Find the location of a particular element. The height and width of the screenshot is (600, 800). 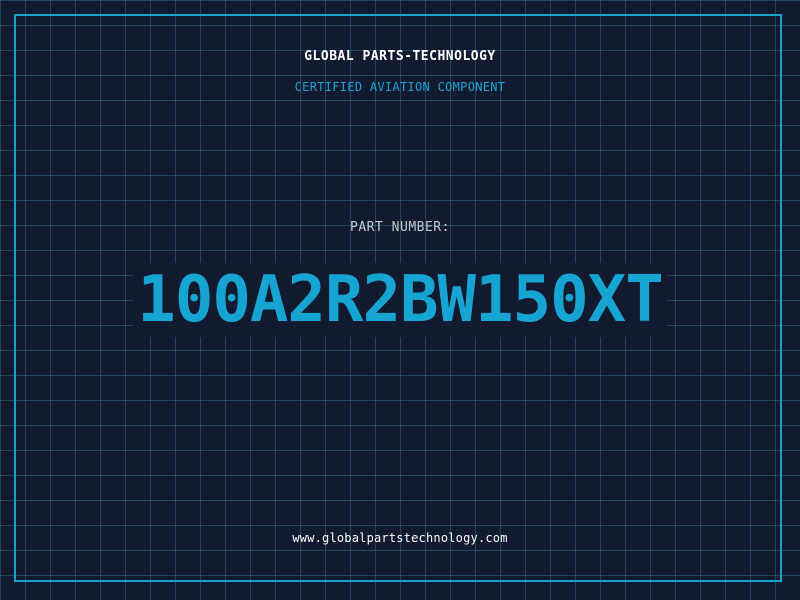

certification-subtitle: CERTIFIED AVIATION COMPONENT is located at coordinates (400, 87).